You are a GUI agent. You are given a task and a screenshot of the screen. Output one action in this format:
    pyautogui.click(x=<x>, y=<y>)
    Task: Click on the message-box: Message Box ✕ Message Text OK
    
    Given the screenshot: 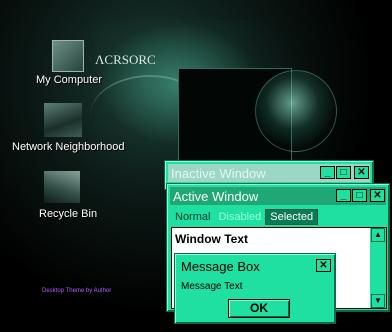 What is the action you would take?
    pyautogui.click(x=255, y=288)
    